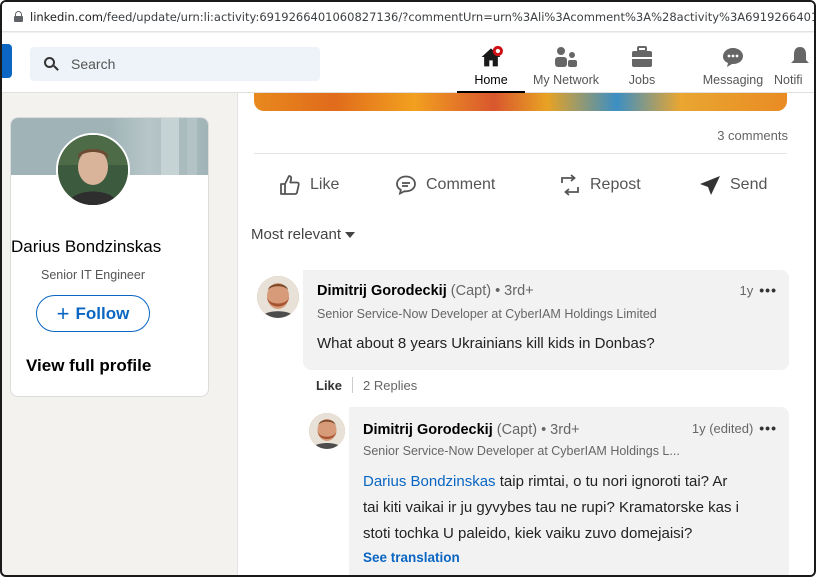  I want to click on comment-label: Comment, so click(461, 184).